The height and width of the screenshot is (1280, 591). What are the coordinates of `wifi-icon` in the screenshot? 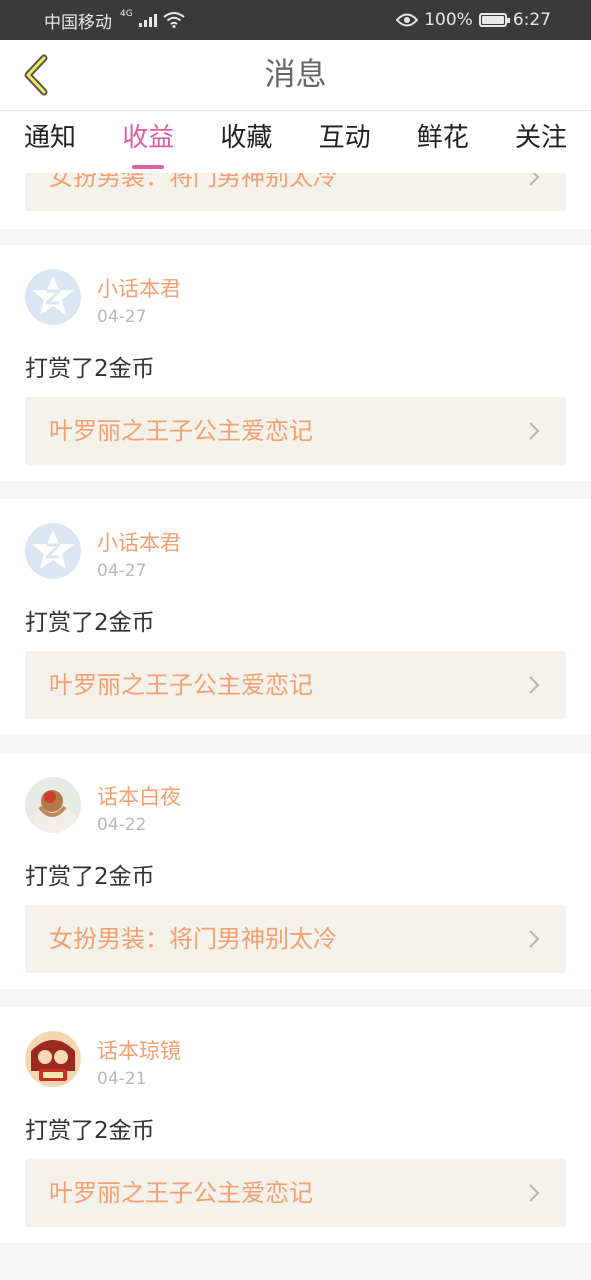 It's located at (174, 20).